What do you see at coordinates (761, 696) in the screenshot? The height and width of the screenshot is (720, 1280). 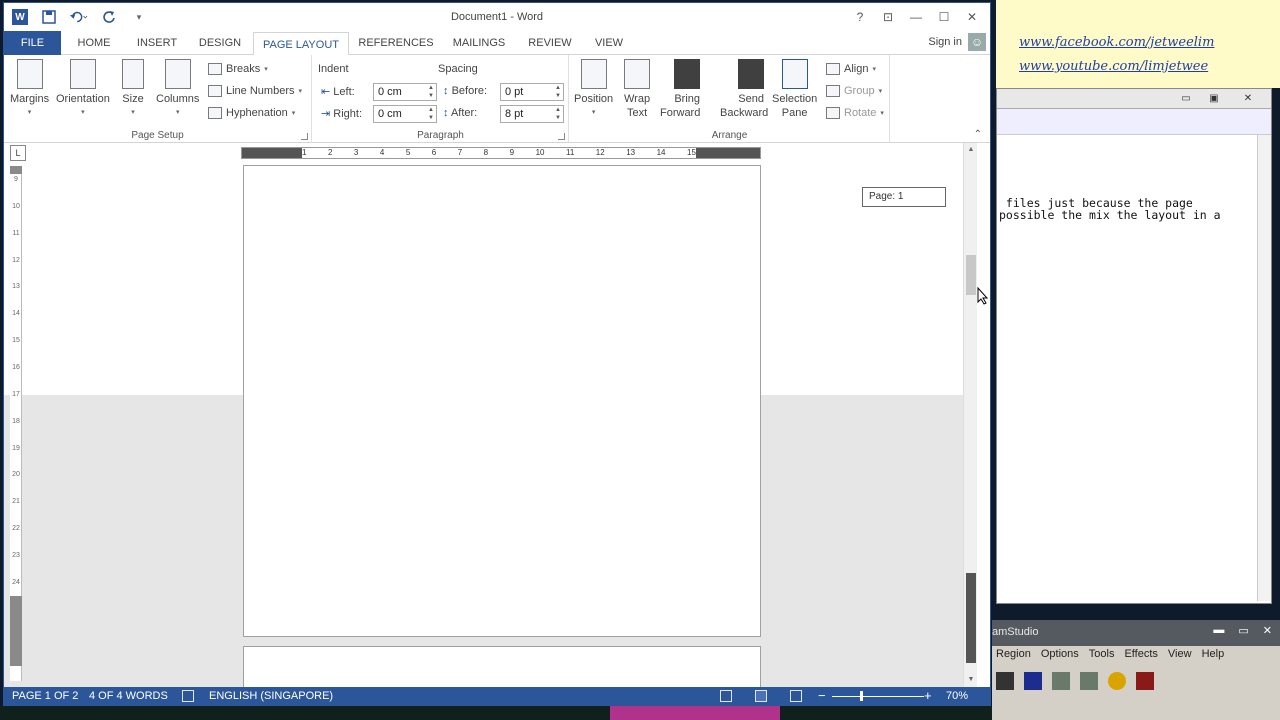 I see `print-layout-icon` at bounding box center [761, 696].